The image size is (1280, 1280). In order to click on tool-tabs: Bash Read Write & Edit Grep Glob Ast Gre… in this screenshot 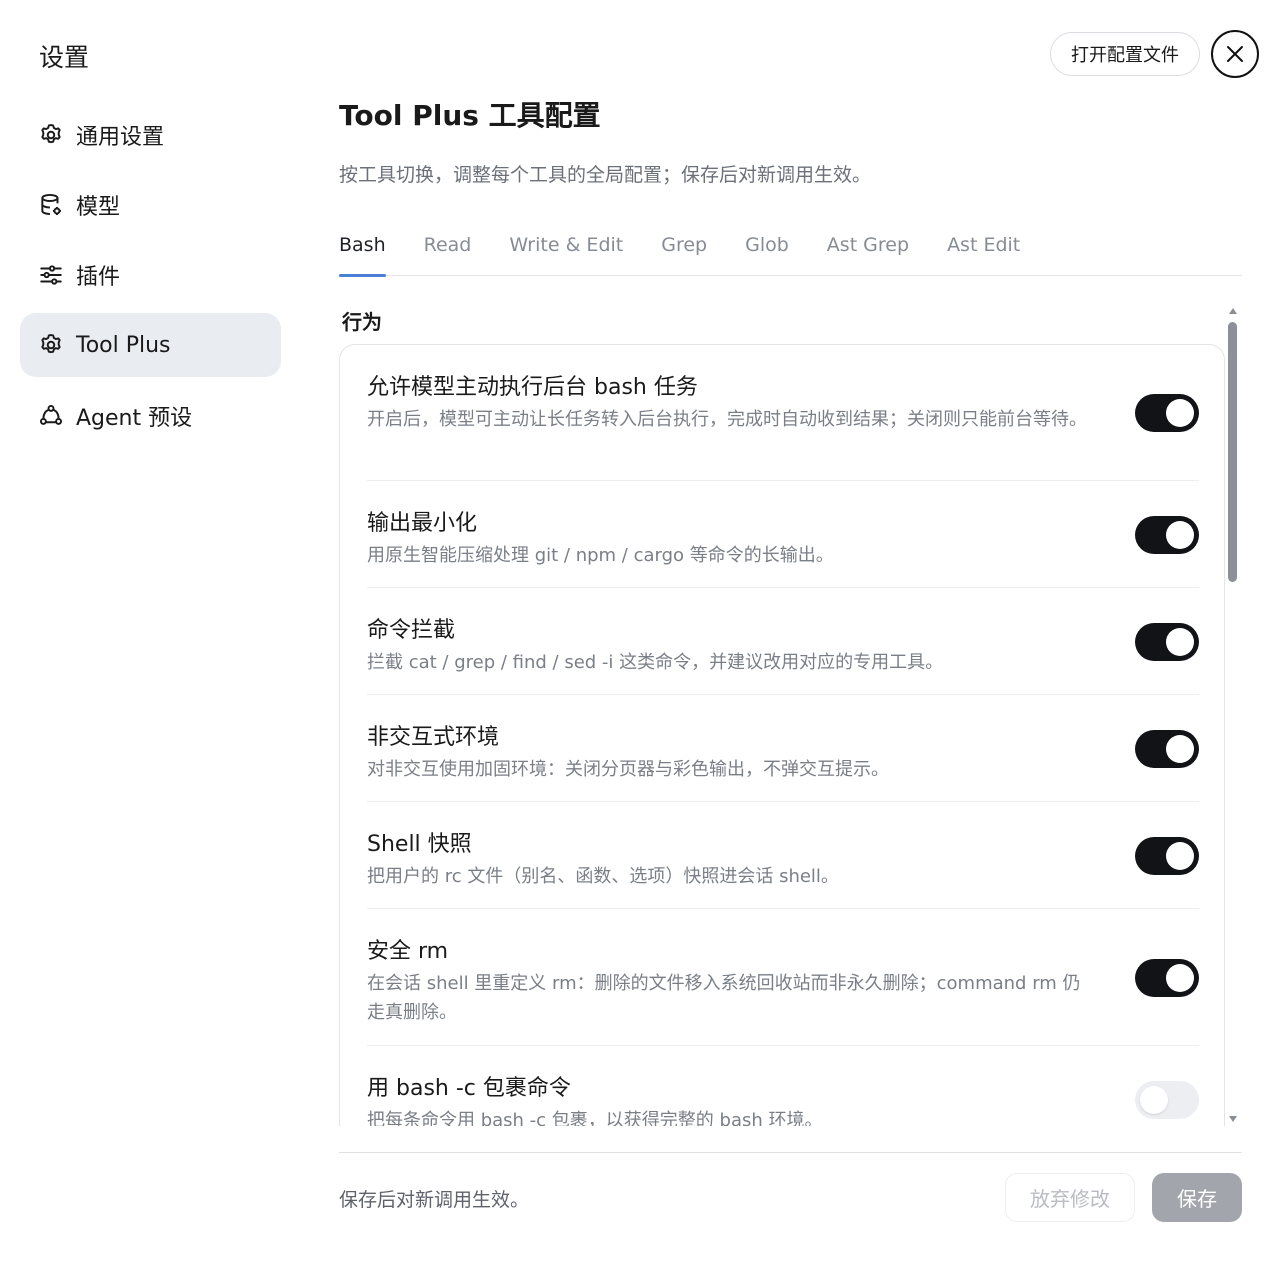, I will do `click(790, 250)`.